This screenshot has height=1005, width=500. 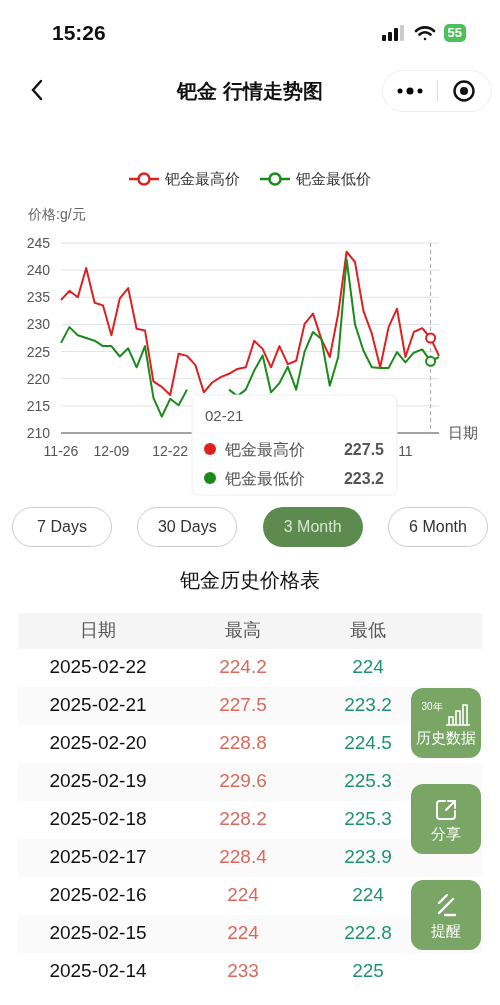 I want to click on badge-text: 30年, so click(x=432, y=706).